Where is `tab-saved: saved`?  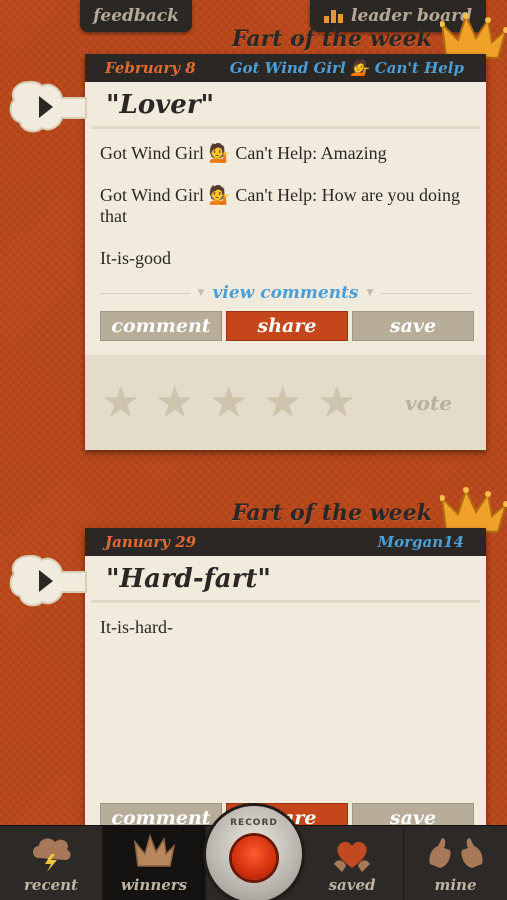
tab-saved: saved is located at coordinates (353, 863).